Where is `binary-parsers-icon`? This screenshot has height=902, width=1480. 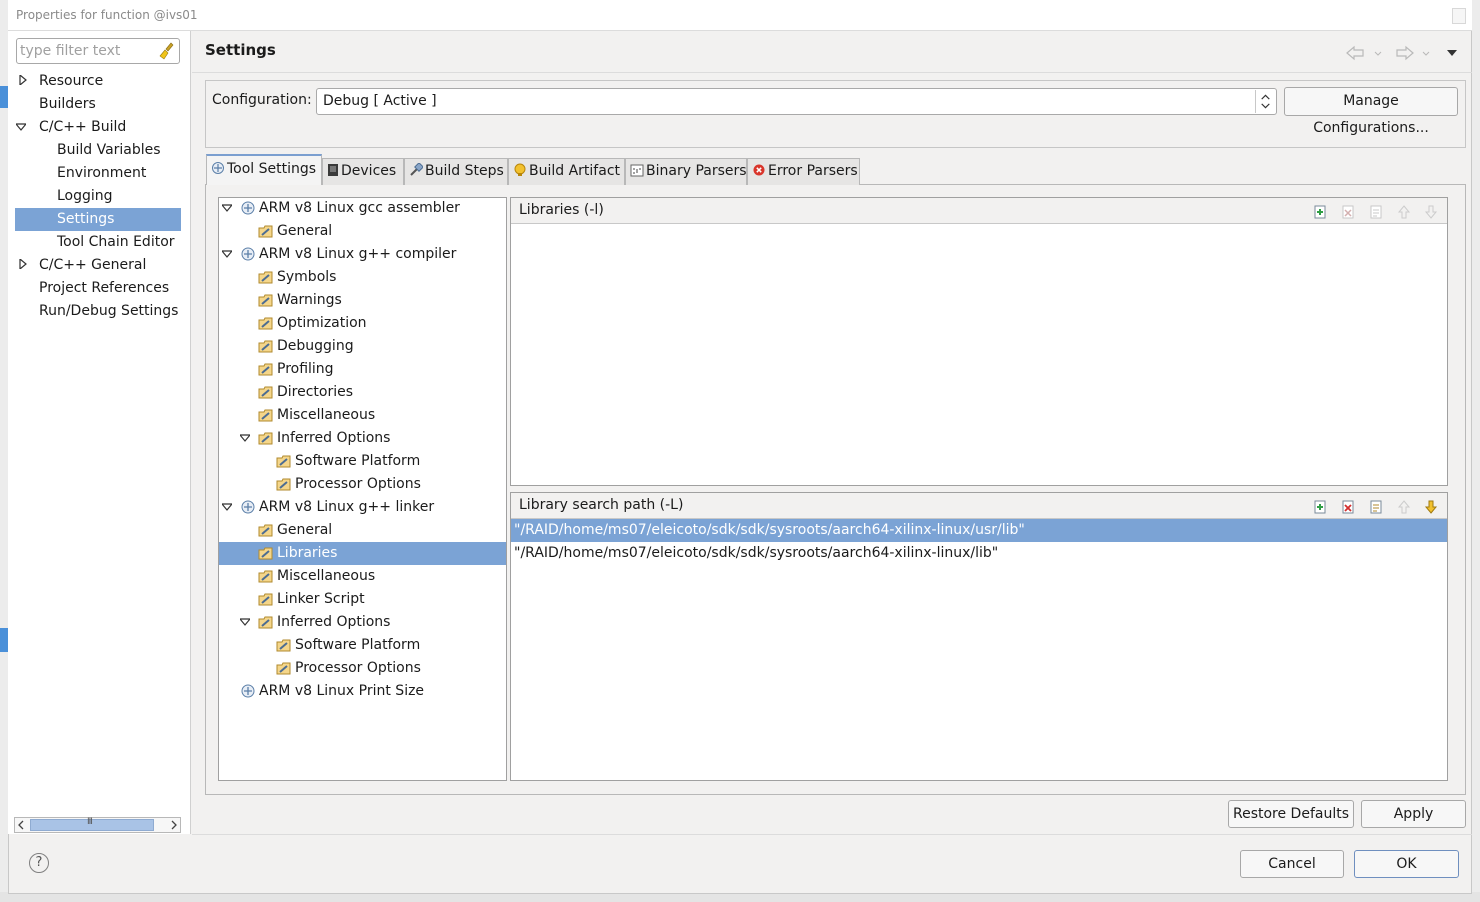
binary-parsers-icon is located at coordinates (637, 170).